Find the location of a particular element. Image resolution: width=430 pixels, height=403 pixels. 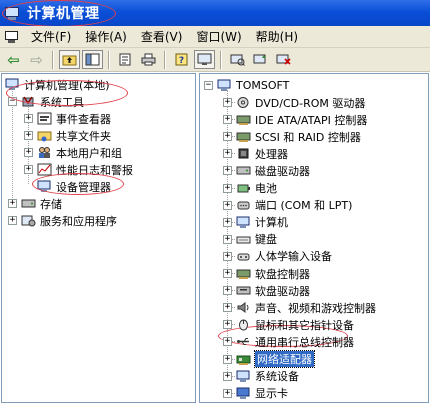

properties-button is located at coordinates (125, 59).